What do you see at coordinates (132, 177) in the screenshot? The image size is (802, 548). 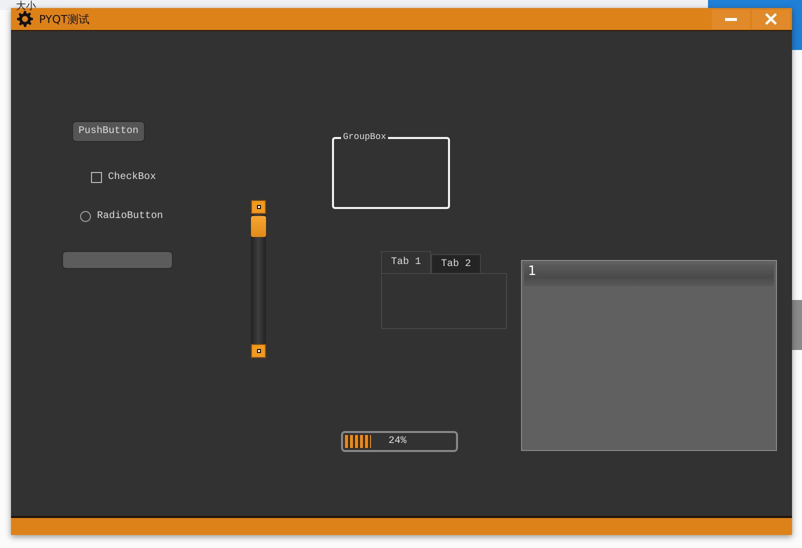 I see `checkbox-label: CheckBox` at bounding box center [132, 177].